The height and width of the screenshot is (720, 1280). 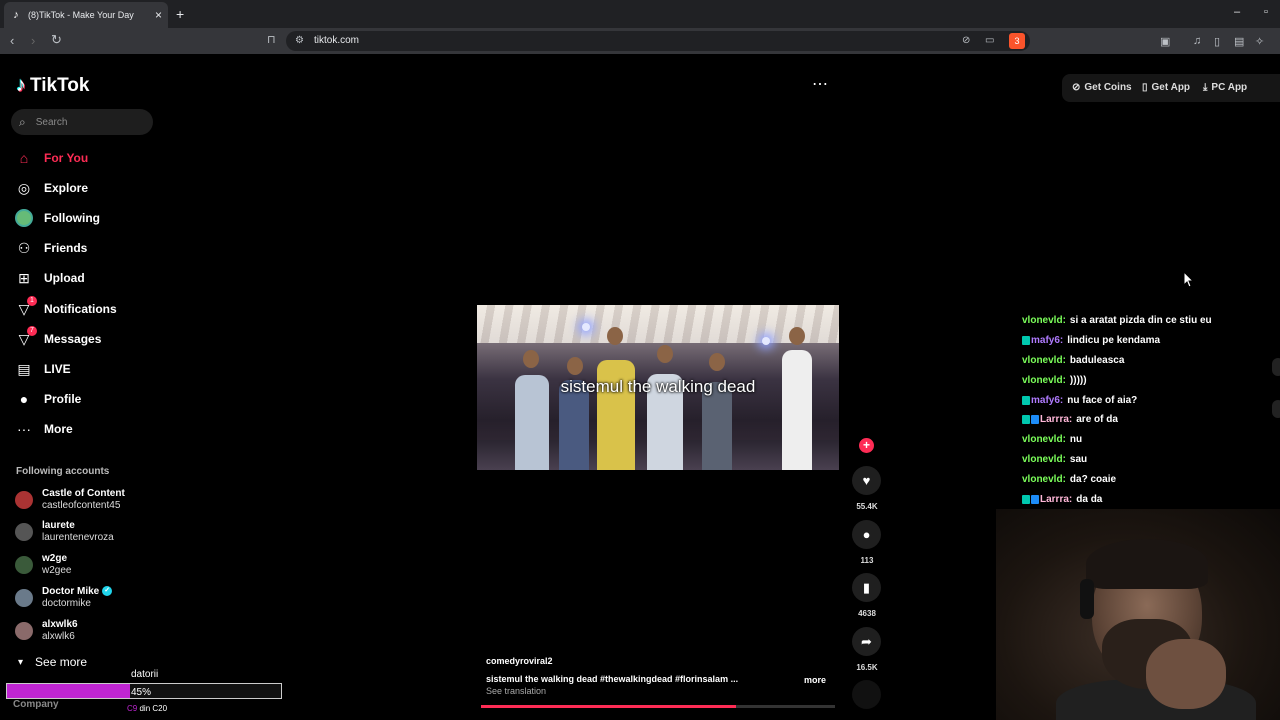 I want to click on account-handle: laurentenevroza, so click(x=78, y=537).